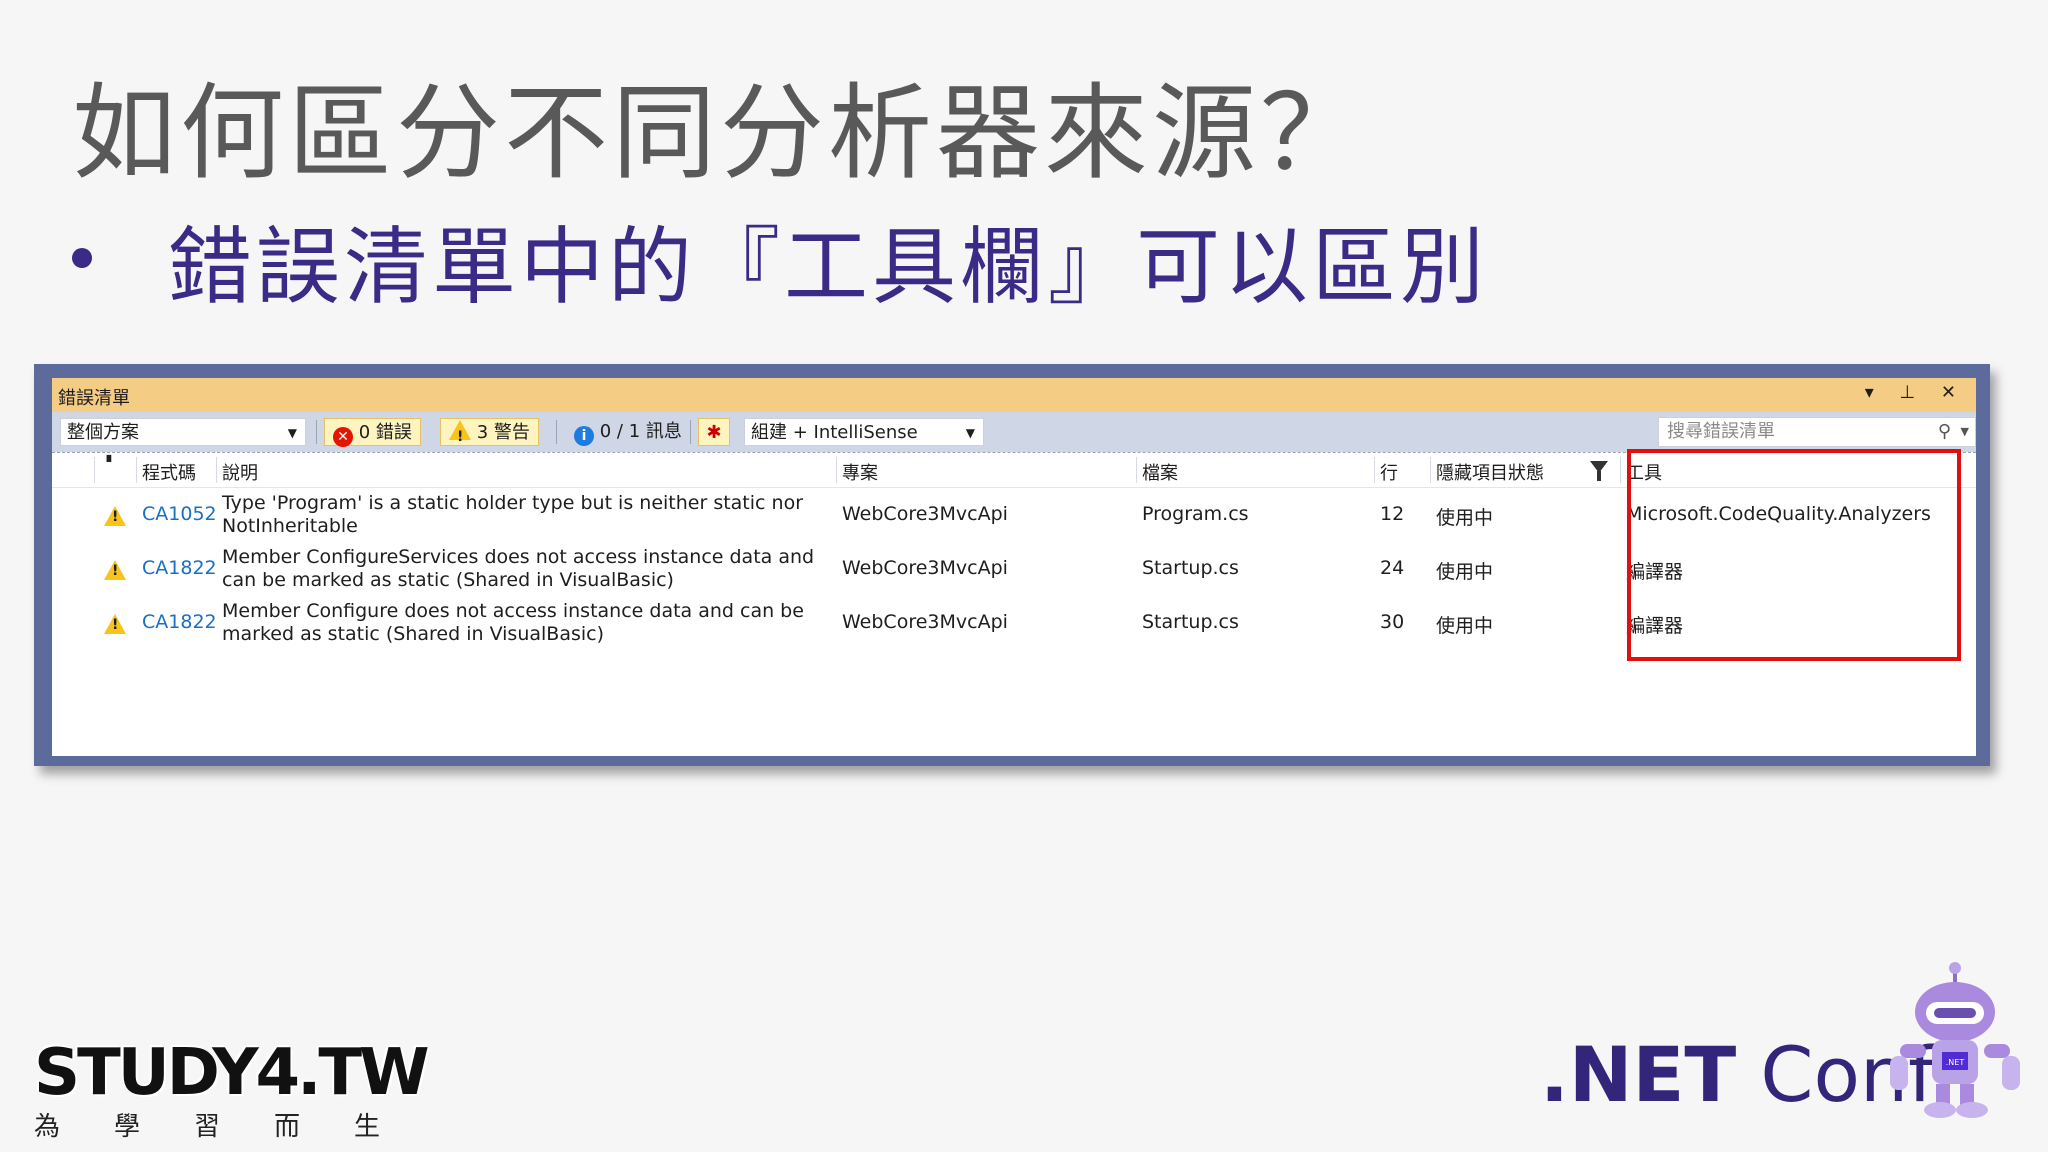 The image size is (2048, 1152). What do you see at coordinates (82, 258) in the screenshot?
I see `bullet-dot` at bounding box center [82, 258].